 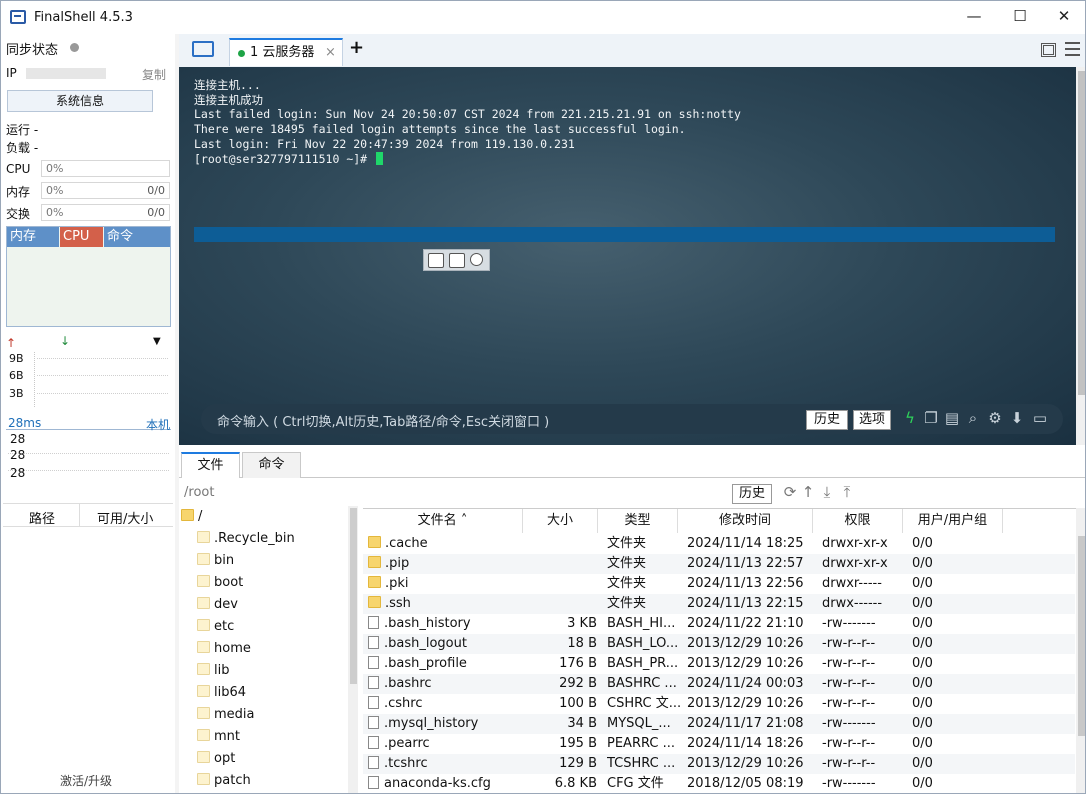 I want to click on col-name-header: 文件名 ˄, so click(x=443, y=521).